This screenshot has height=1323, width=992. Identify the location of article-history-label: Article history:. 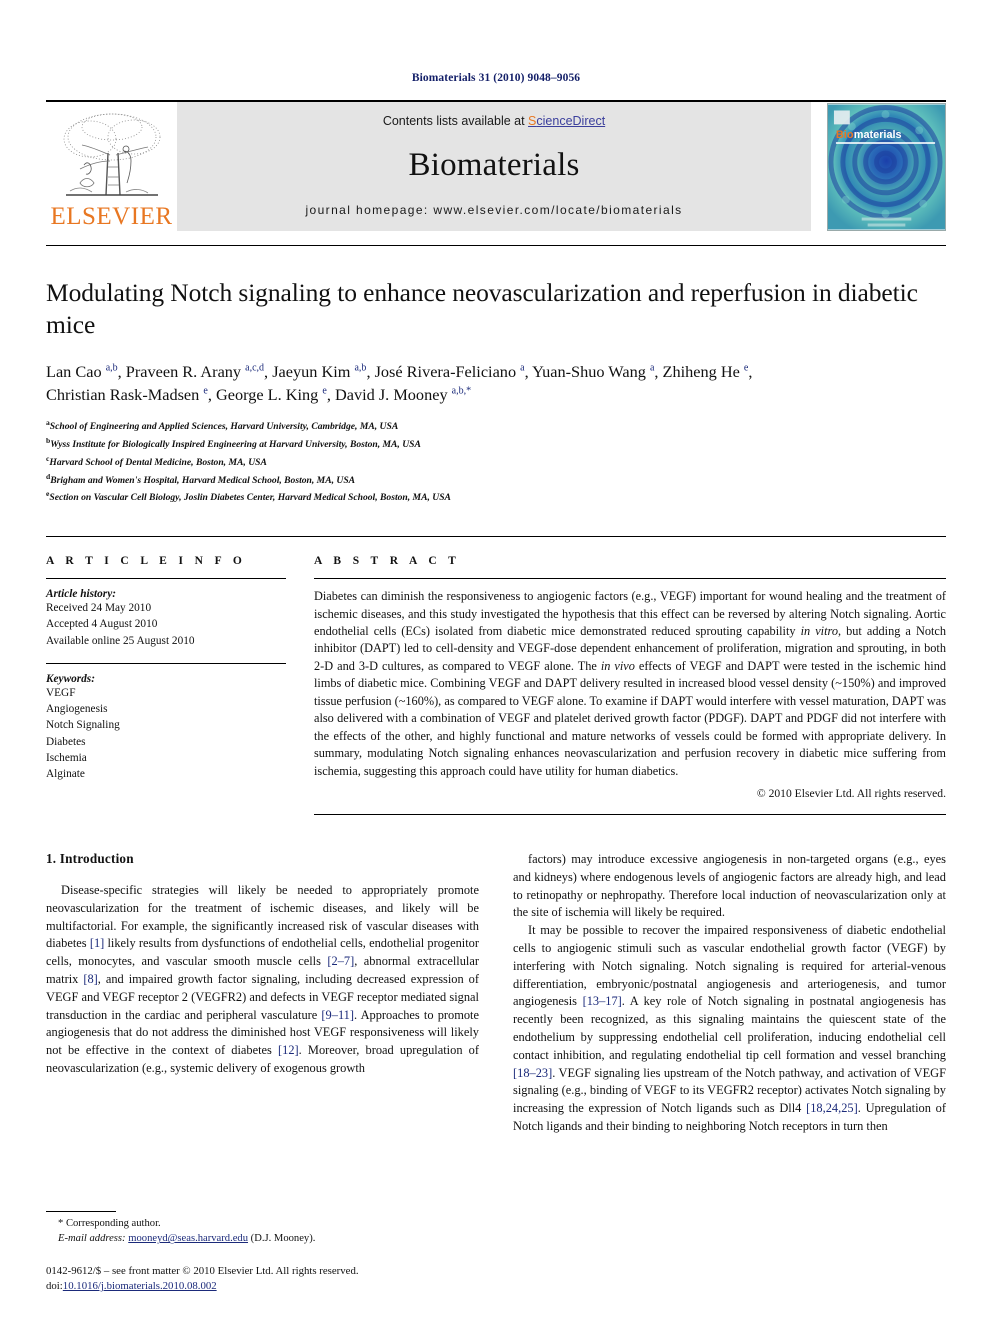
(81, 594).